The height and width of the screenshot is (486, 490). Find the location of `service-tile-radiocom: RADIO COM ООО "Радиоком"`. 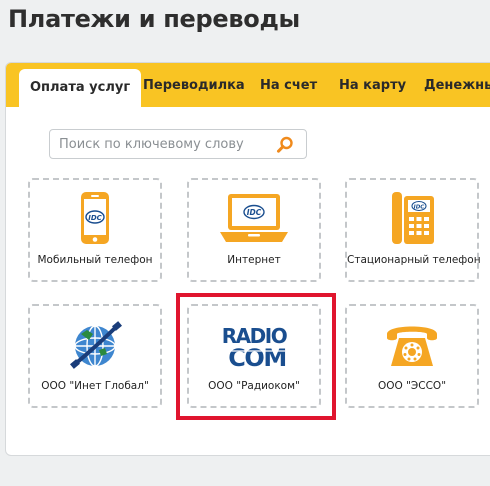

service-tile-radiocom: RADIO COM ООО "Радиоком" is located at coordinates (254, 356).